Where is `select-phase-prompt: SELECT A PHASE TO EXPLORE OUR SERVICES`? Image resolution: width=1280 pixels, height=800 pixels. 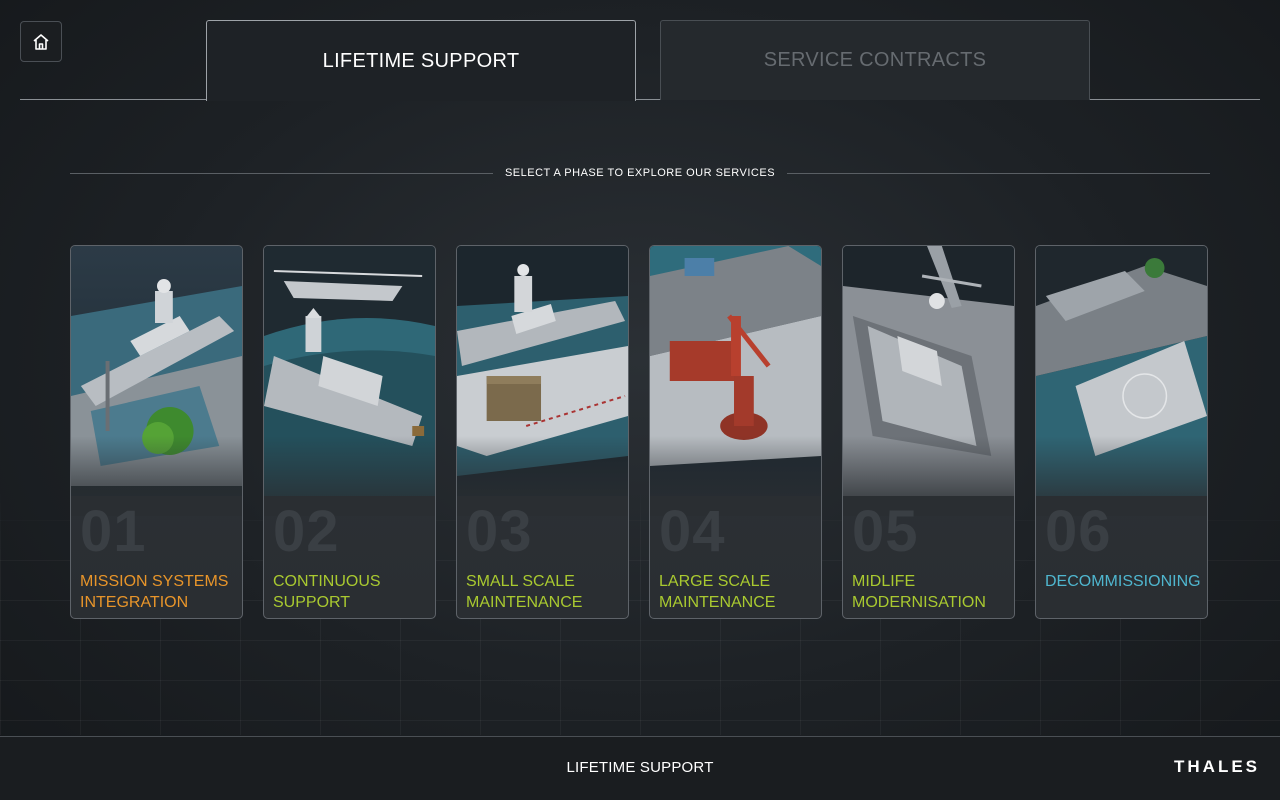
select-phase-prompt: SELECT A PHASE TO EXPLORE OUR SERVICES is located at coordinates (640, 173).